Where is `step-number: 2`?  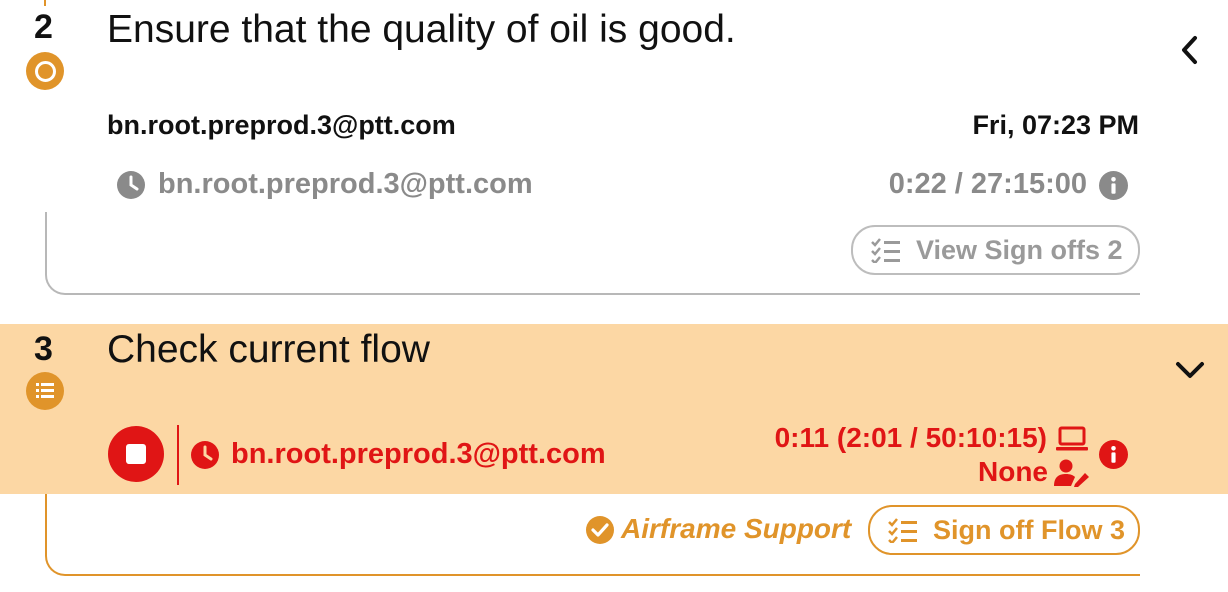 step-number: 2 is located at coordinates (43, 27).